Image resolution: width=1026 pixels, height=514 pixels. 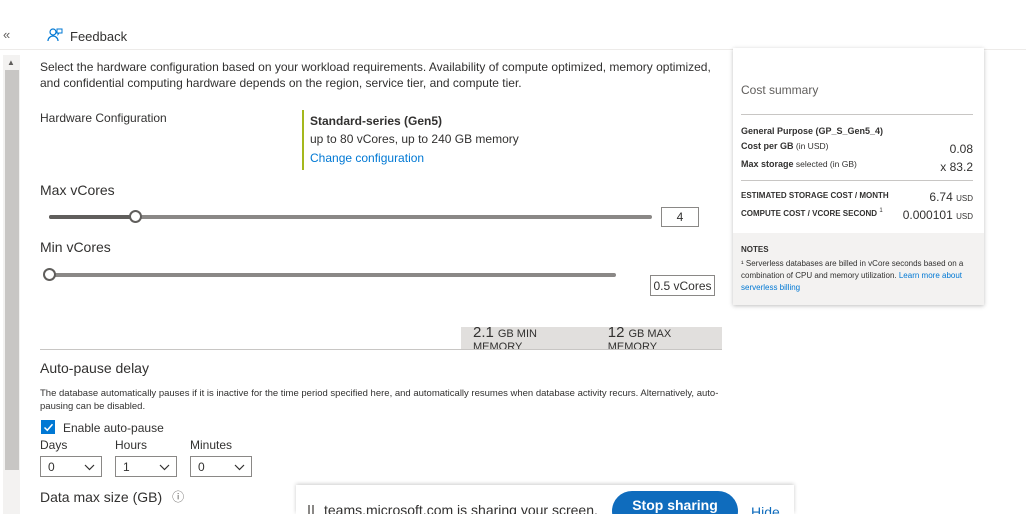 I want to click on enable-autopause-label: Enable auto-pause, so click(x=113, y=428).